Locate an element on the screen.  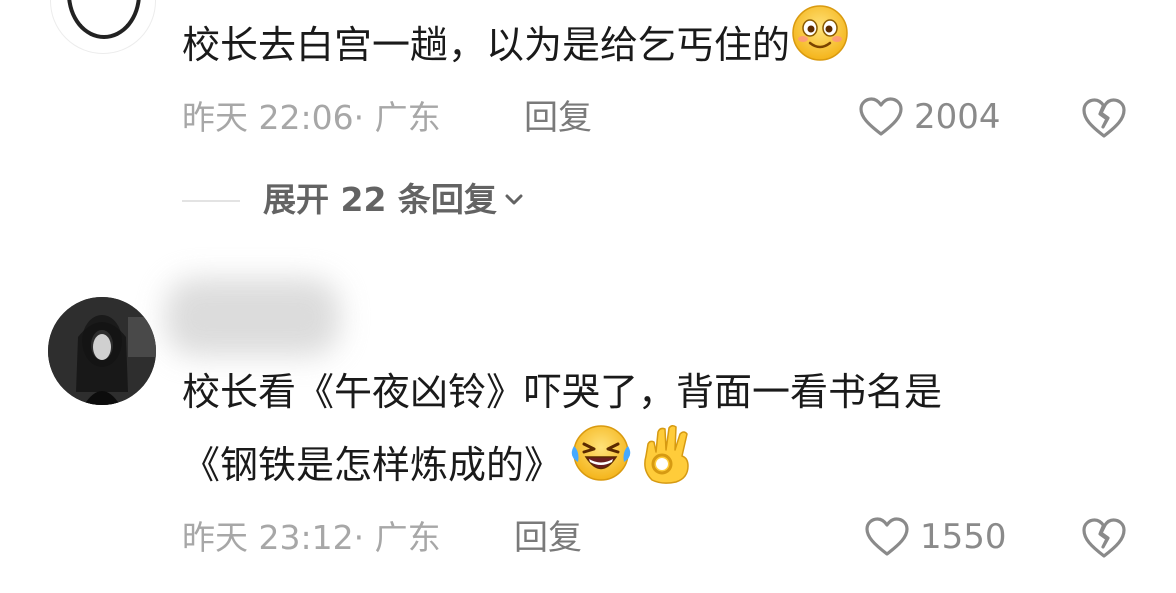
ok-hand-emoji is located at coordinates (668, 464).